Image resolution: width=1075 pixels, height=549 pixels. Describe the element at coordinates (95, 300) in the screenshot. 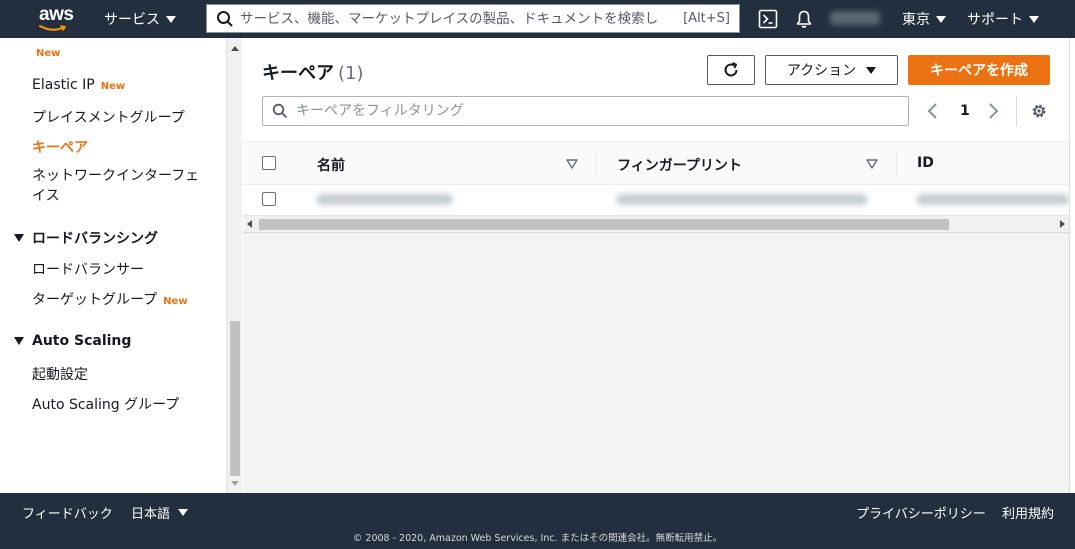

I see `sidebar-item-label: ターゲットグループ` at that location.